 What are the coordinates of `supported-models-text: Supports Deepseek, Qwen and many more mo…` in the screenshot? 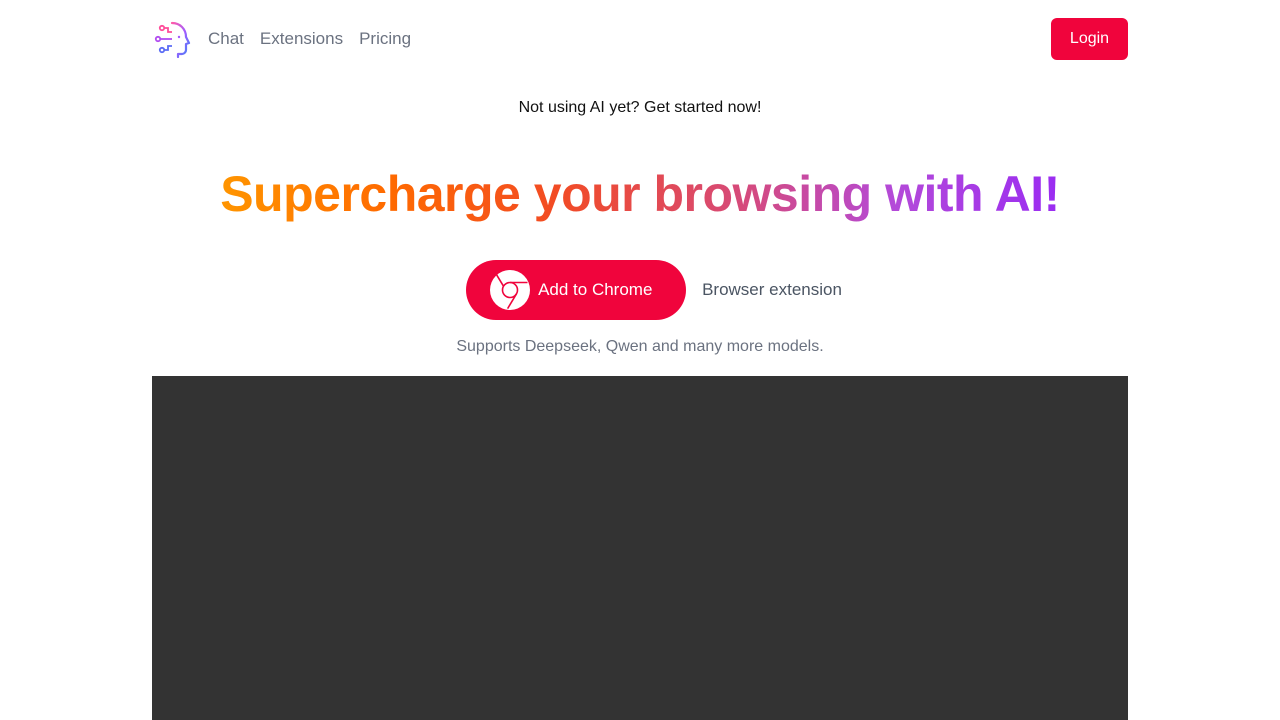 It's located at (640, 346).